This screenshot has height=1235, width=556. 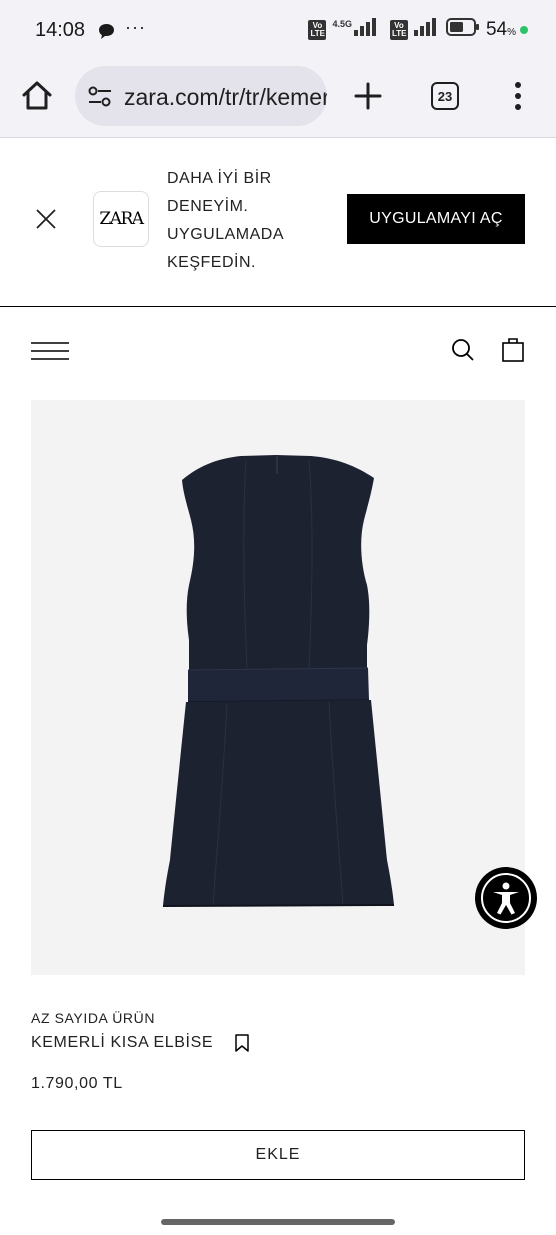 I want to click on shopping-bag-icon, so click(x=513, y=349).